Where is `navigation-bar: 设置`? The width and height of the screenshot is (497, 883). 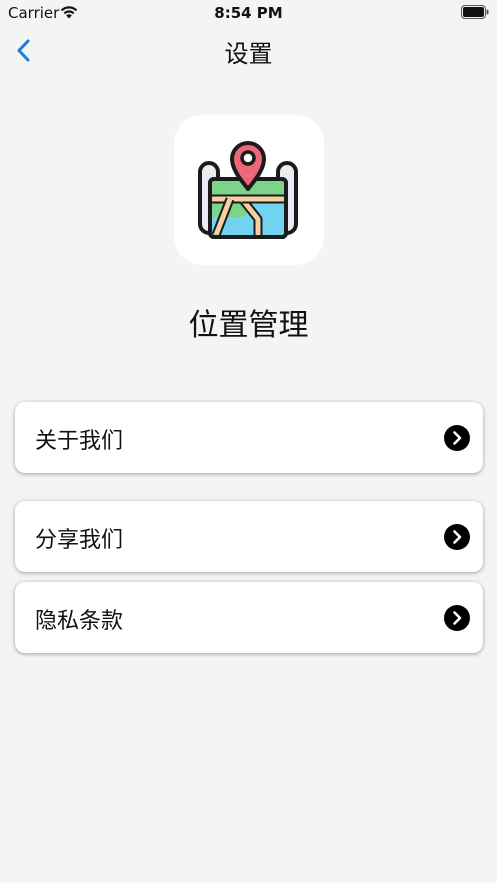
navigation-bar: 设置 is located at coordinates (248, 51).